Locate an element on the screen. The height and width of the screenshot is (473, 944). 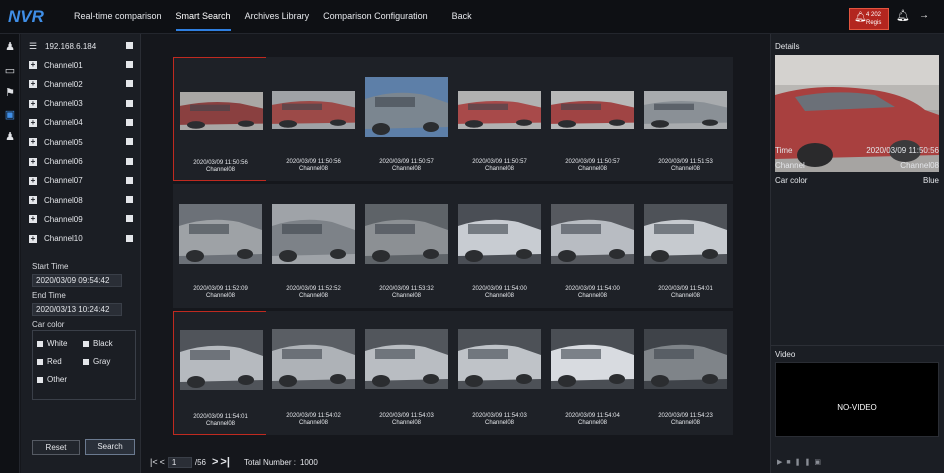
alarm-label: Regis is located at coordinates (874, 23).